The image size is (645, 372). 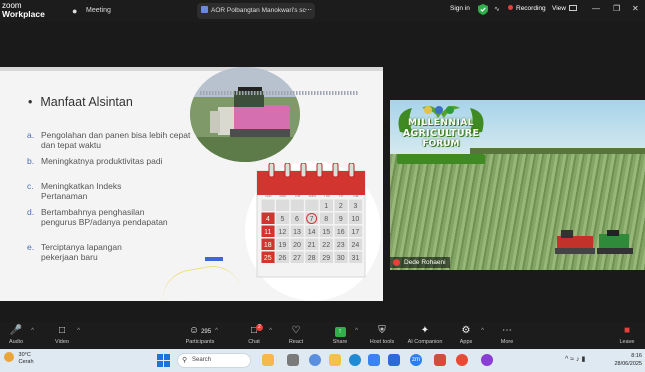 I want to click on paw-icon: ●, so click(x=75, y=11).